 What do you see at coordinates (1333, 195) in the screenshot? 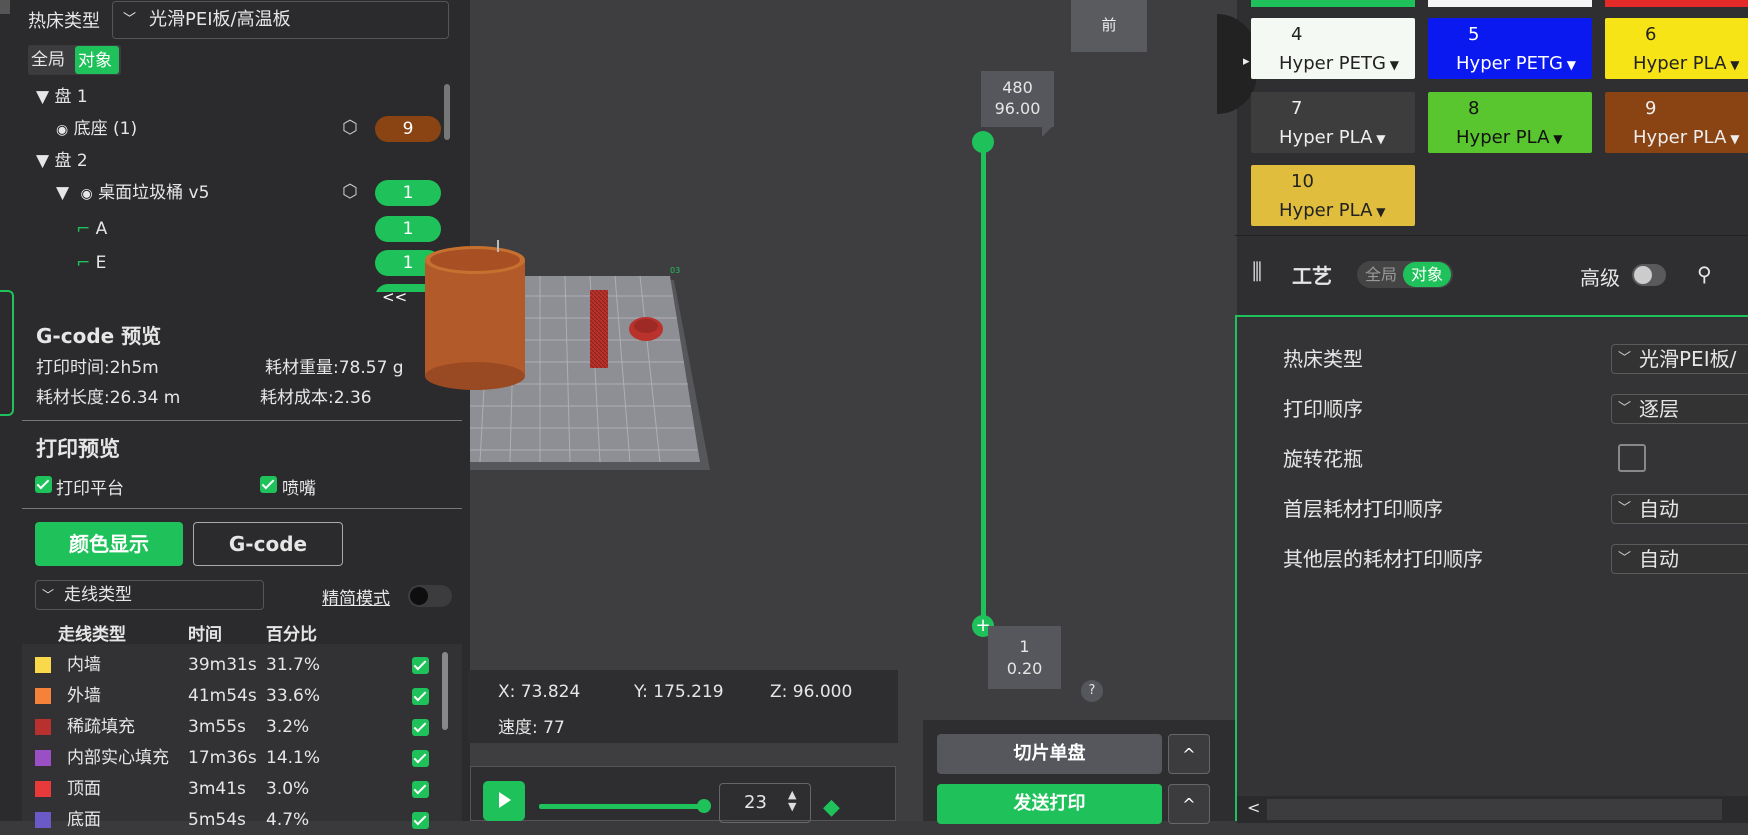
I see `filament-slot: 10 Hyper PLA ▼` at bounding box center [1333, 195].